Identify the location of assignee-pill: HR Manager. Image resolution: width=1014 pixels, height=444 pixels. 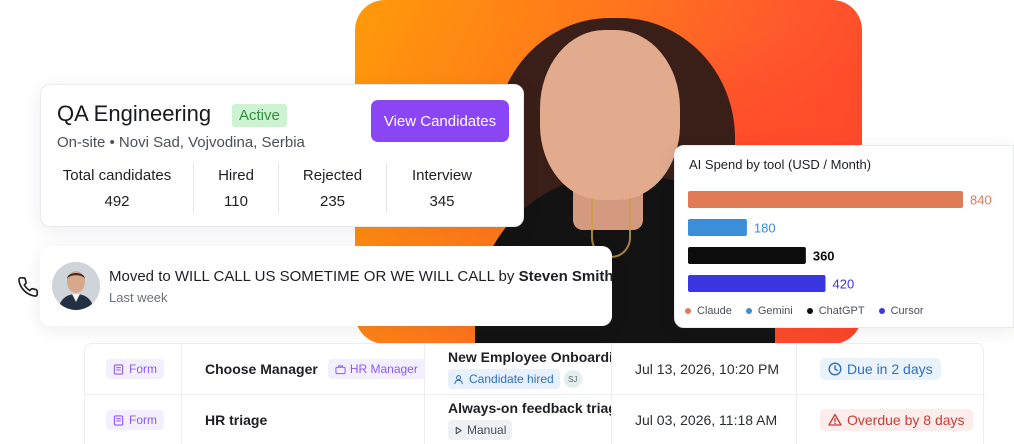
(376, 369).